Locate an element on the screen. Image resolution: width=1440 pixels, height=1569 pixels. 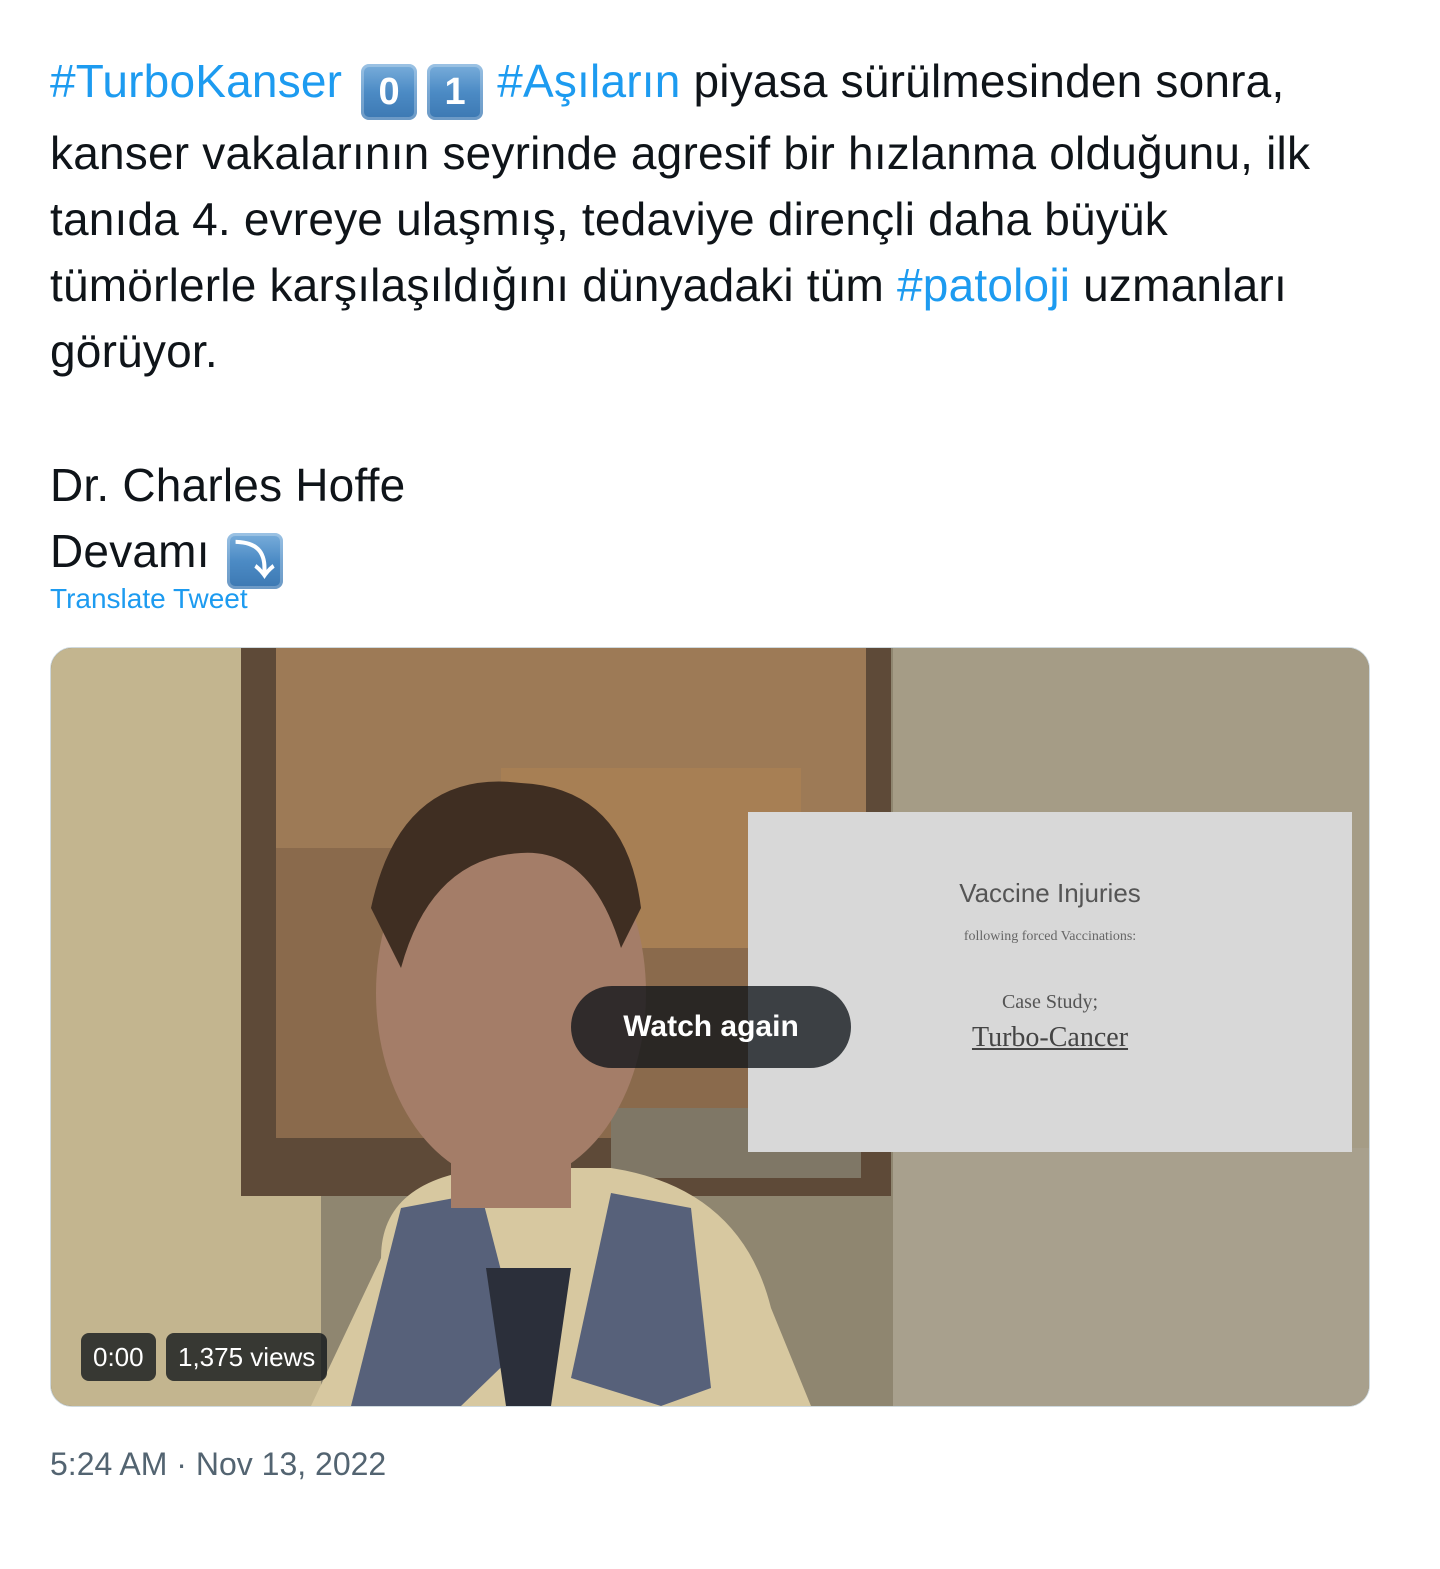
watch-again-button: Watch again is located at coordinates (711, 1027).